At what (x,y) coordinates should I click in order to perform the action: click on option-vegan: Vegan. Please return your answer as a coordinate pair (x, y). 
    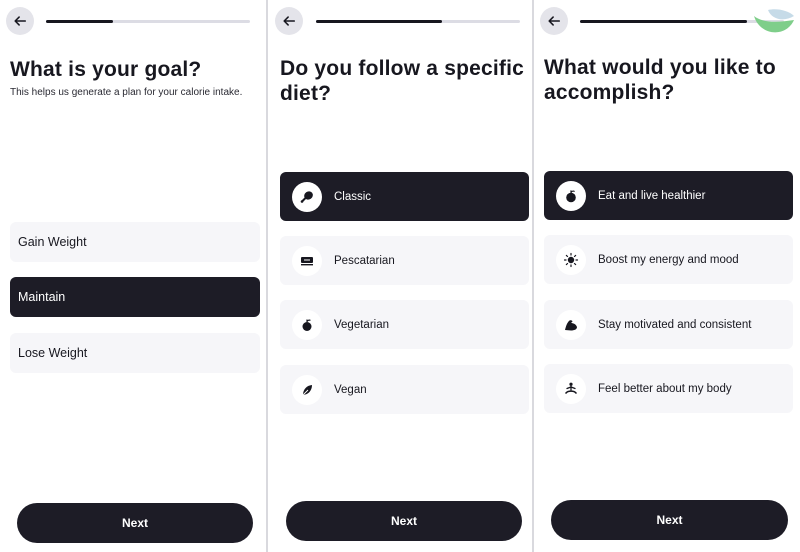
    Looking at the image, I should click on (404, 389).